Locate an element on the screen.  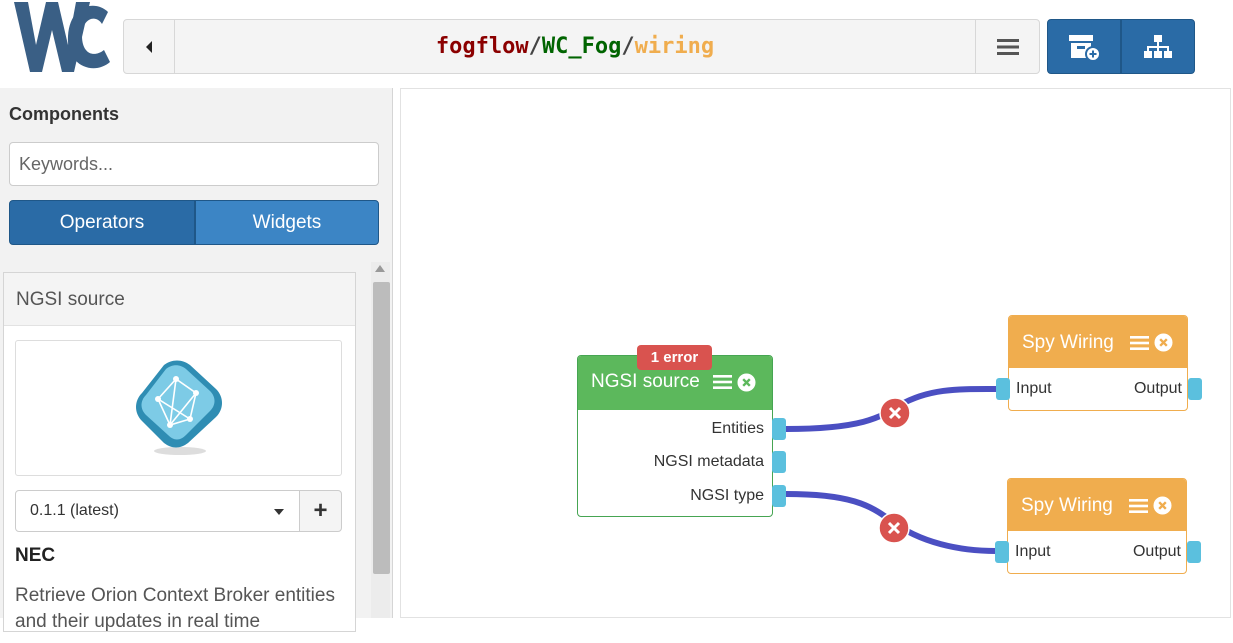
endpoint-label-ngsi-metadata: NGSI metadata is located at coordinates (708, 461).